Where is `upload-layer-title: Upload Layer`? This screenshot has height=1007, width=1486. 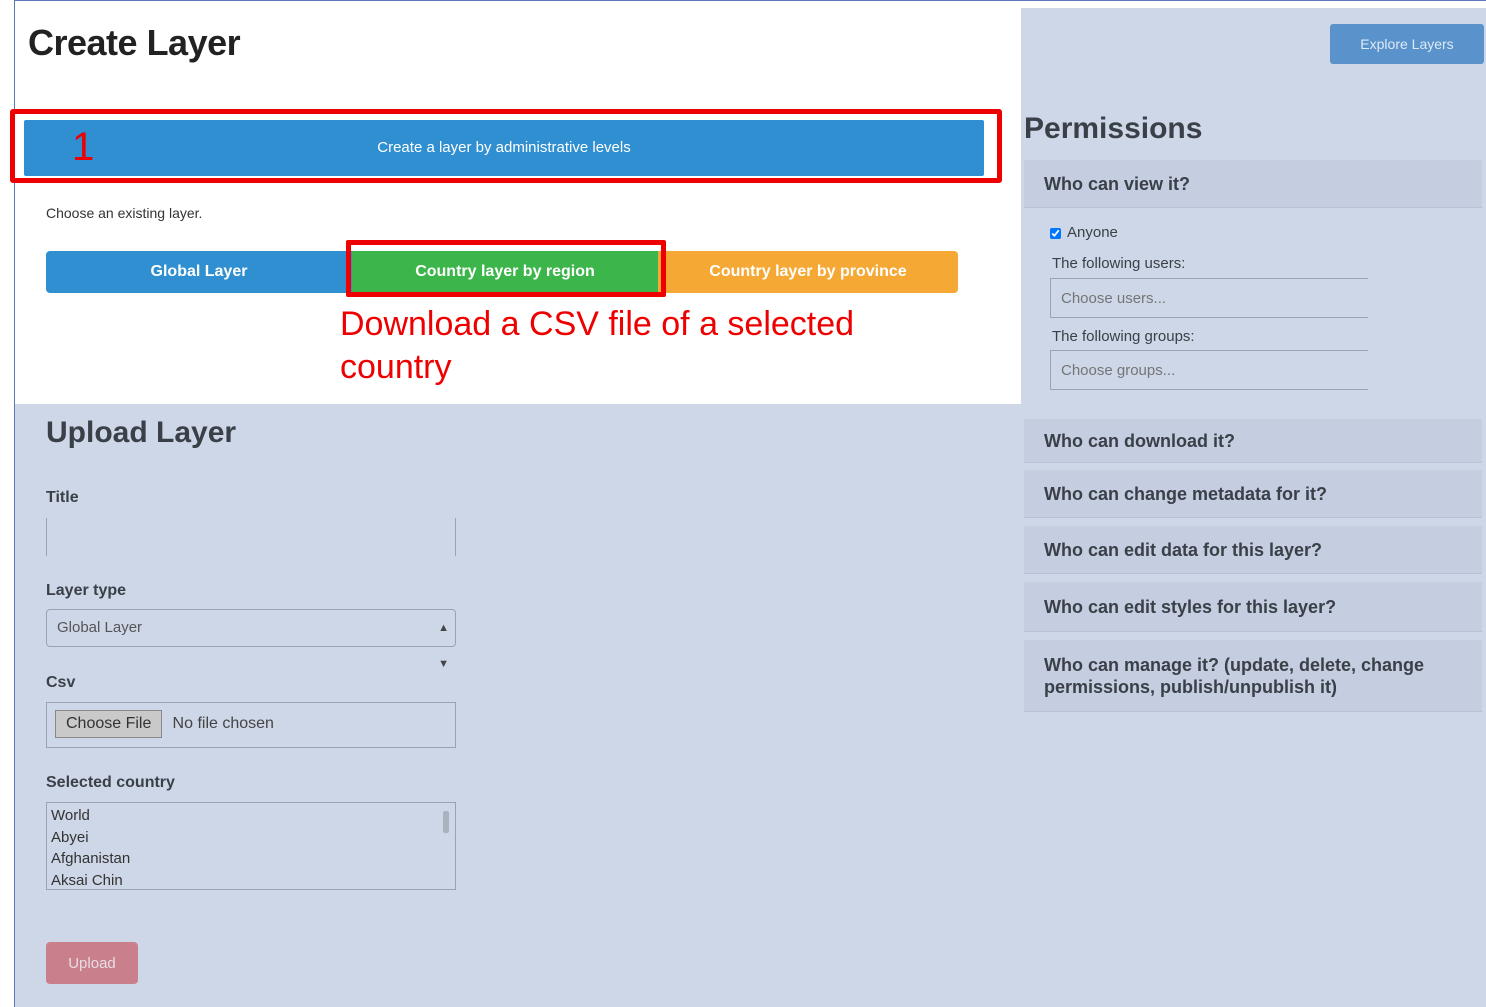 upload-layer-title: Upload Layer is located at coordinates (141, 432).